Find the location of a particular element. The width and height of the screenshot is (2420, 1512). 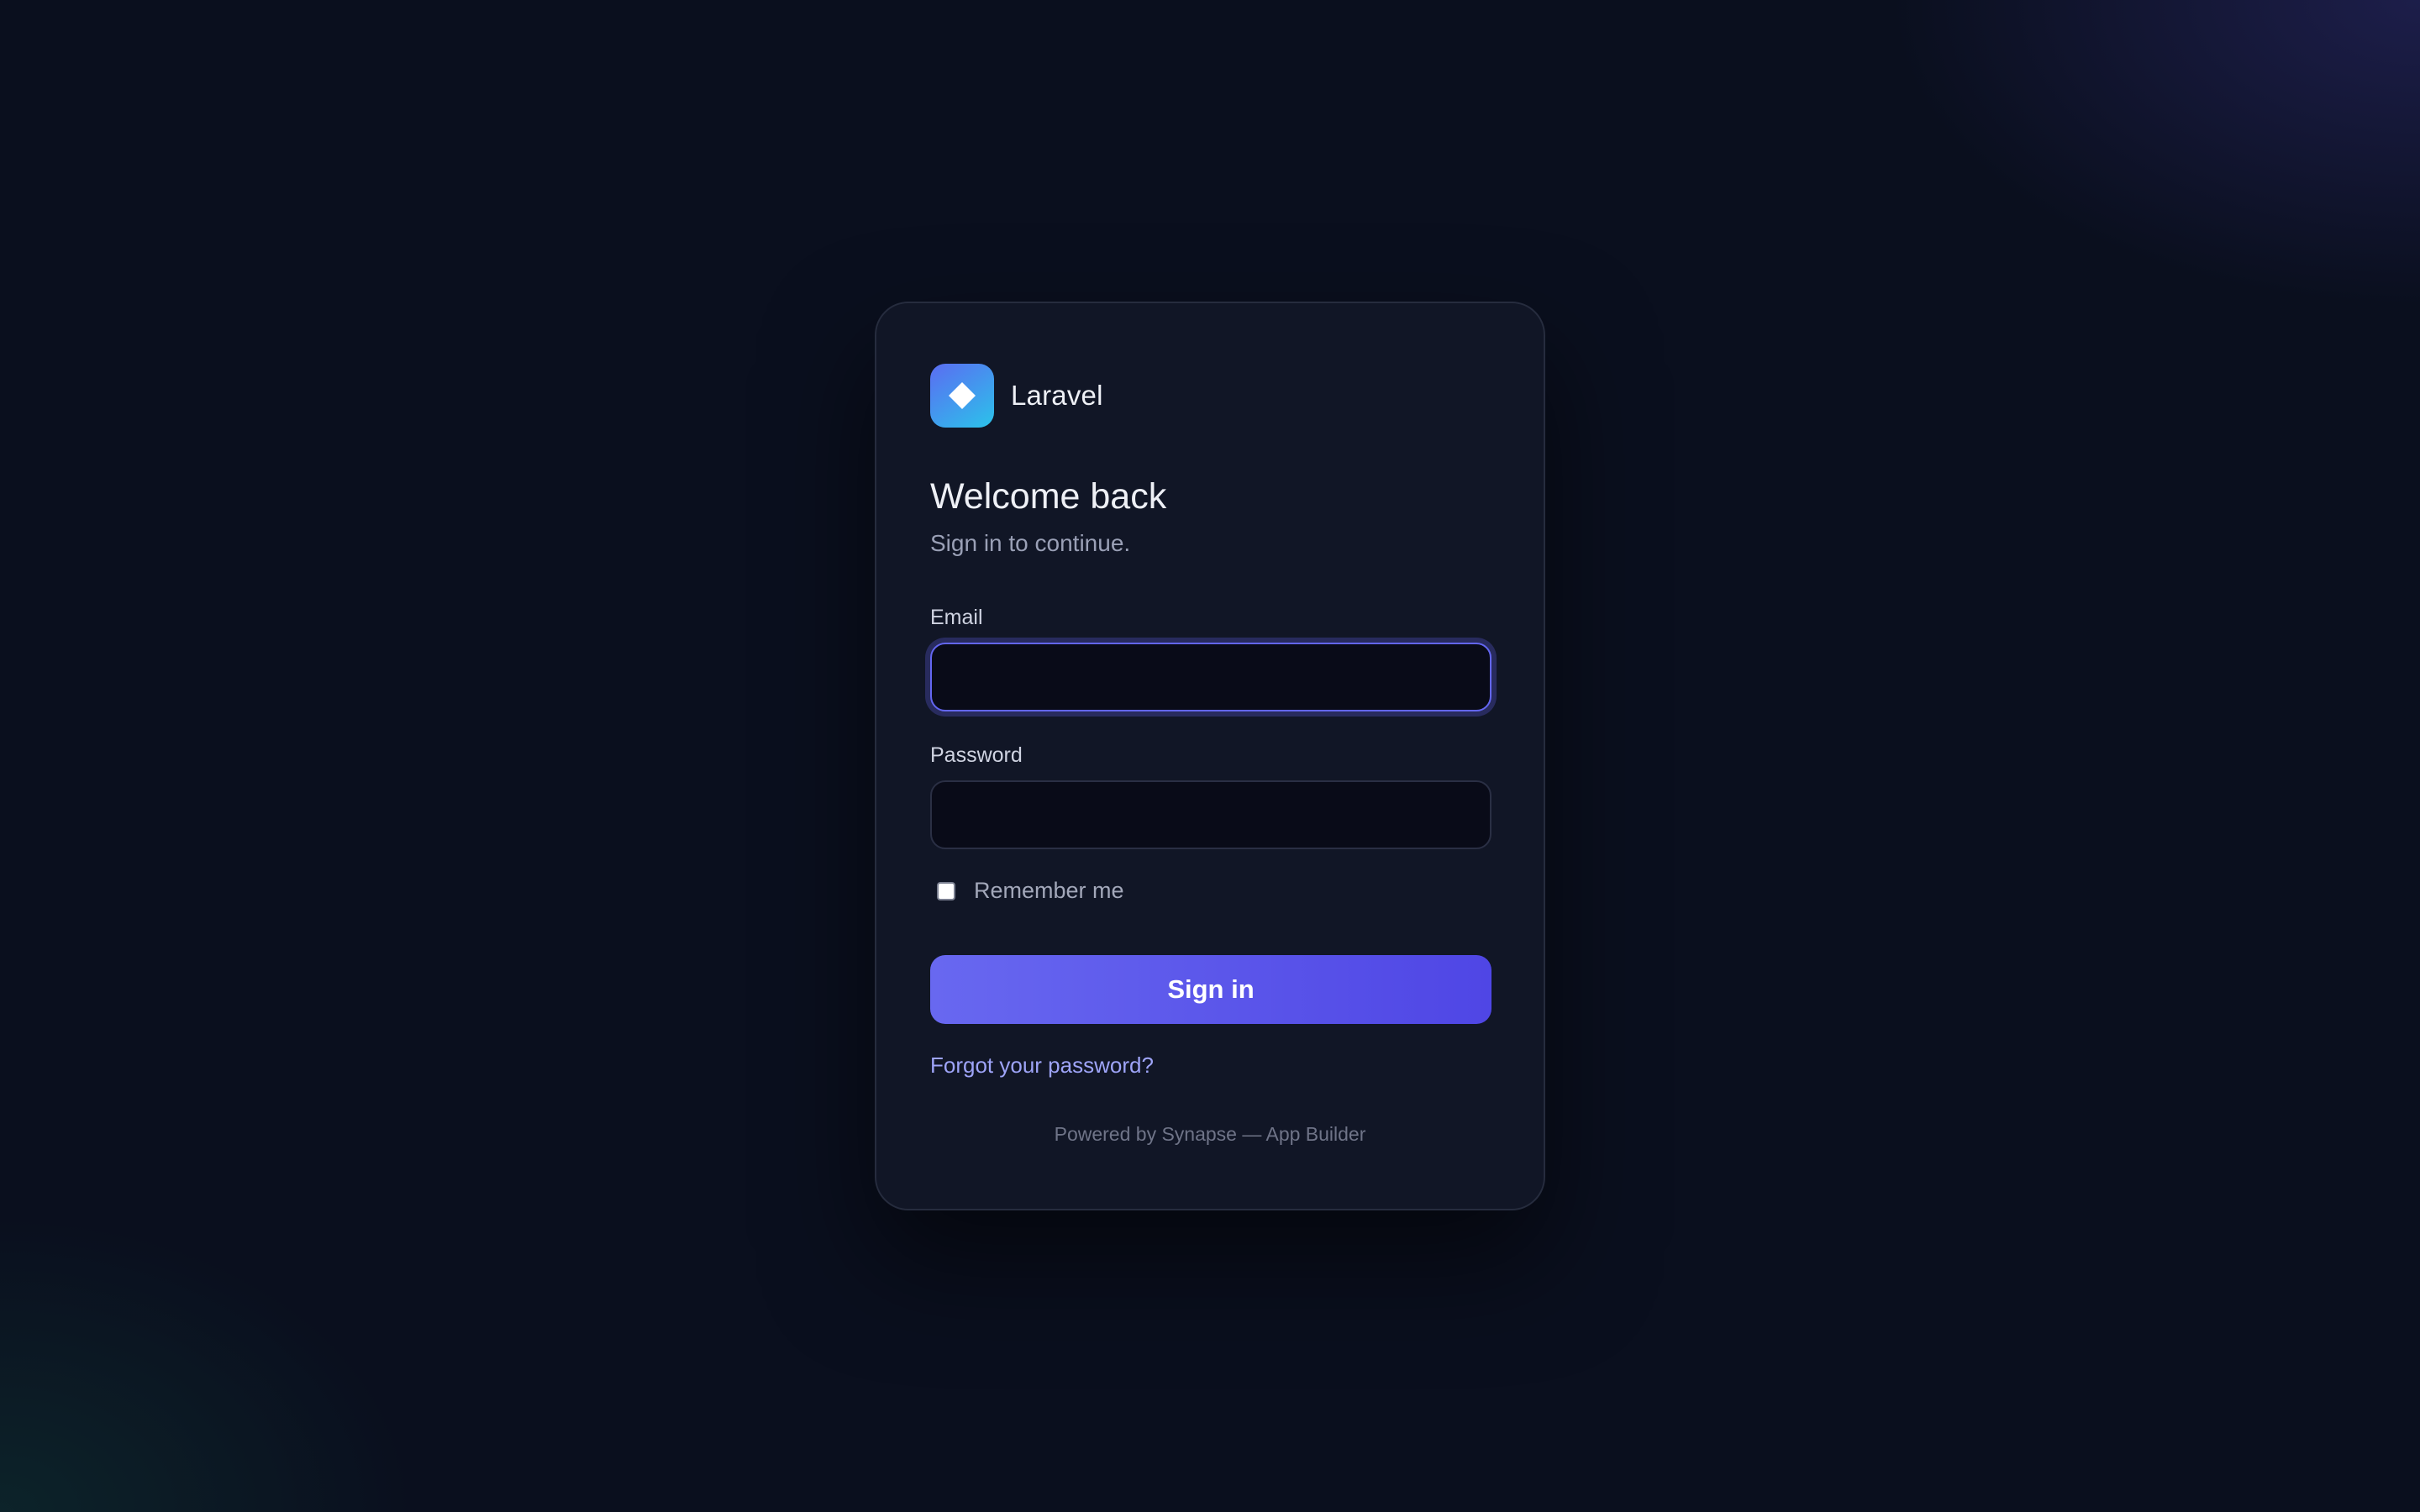

diamond-icon is located at coordinates (962, 395).